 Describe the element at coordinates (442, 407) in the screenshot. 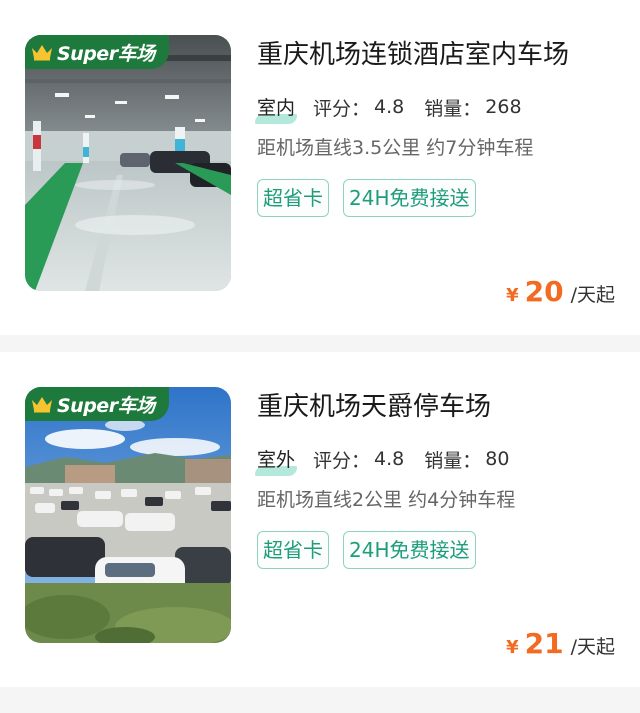

I see `parking-lot-name: 重庆机场天爵停车场` at that location.